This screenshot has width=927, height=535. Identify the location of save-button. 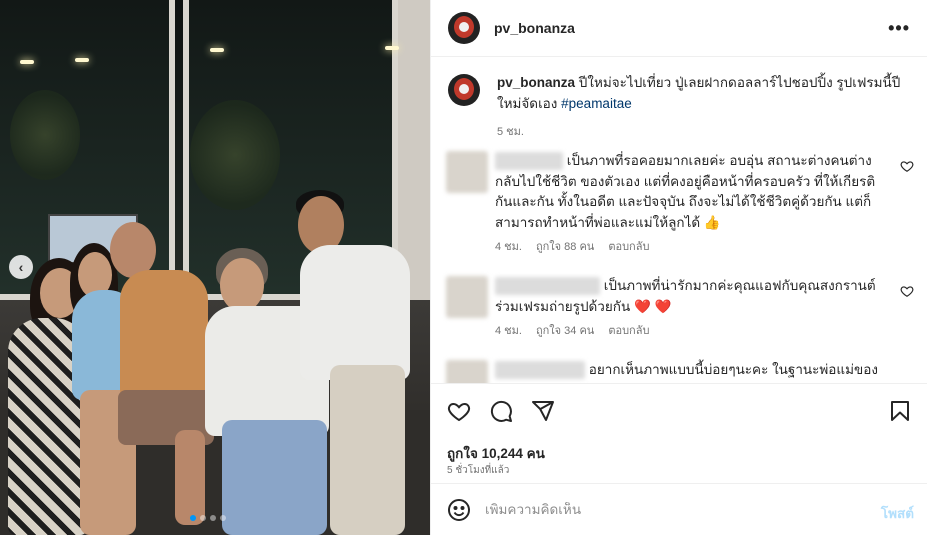
(900, 412).